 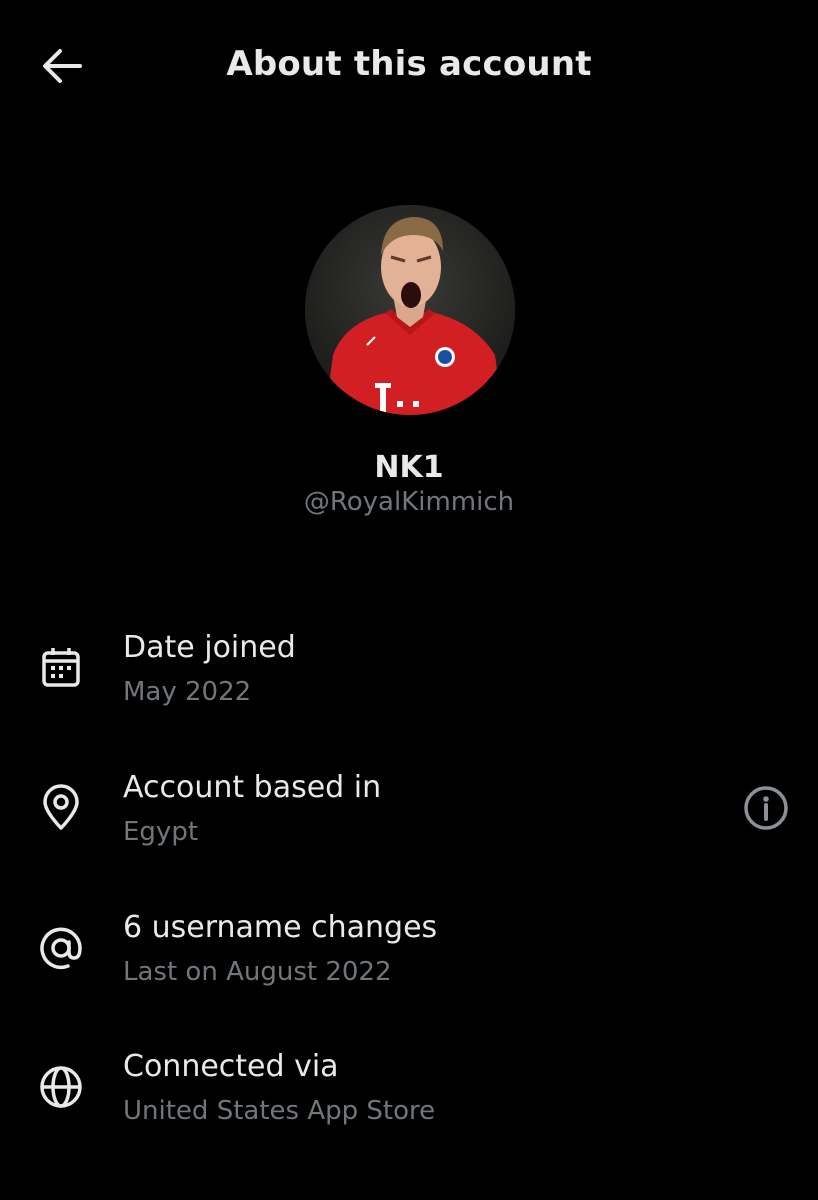 I want to click on date-joined-label: Date joined, so click(x=209, y=647).